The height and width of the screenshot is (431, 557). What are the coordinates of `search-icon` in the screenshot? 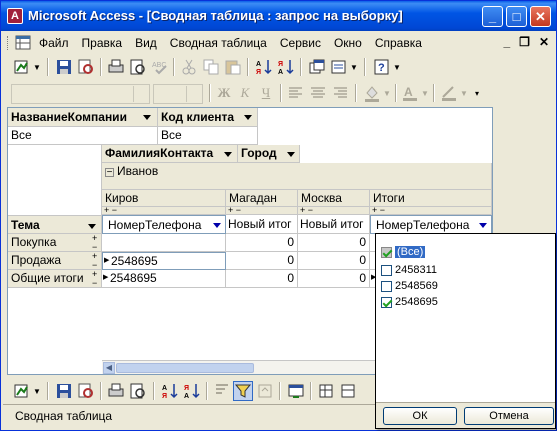 It's located at (86, 67).